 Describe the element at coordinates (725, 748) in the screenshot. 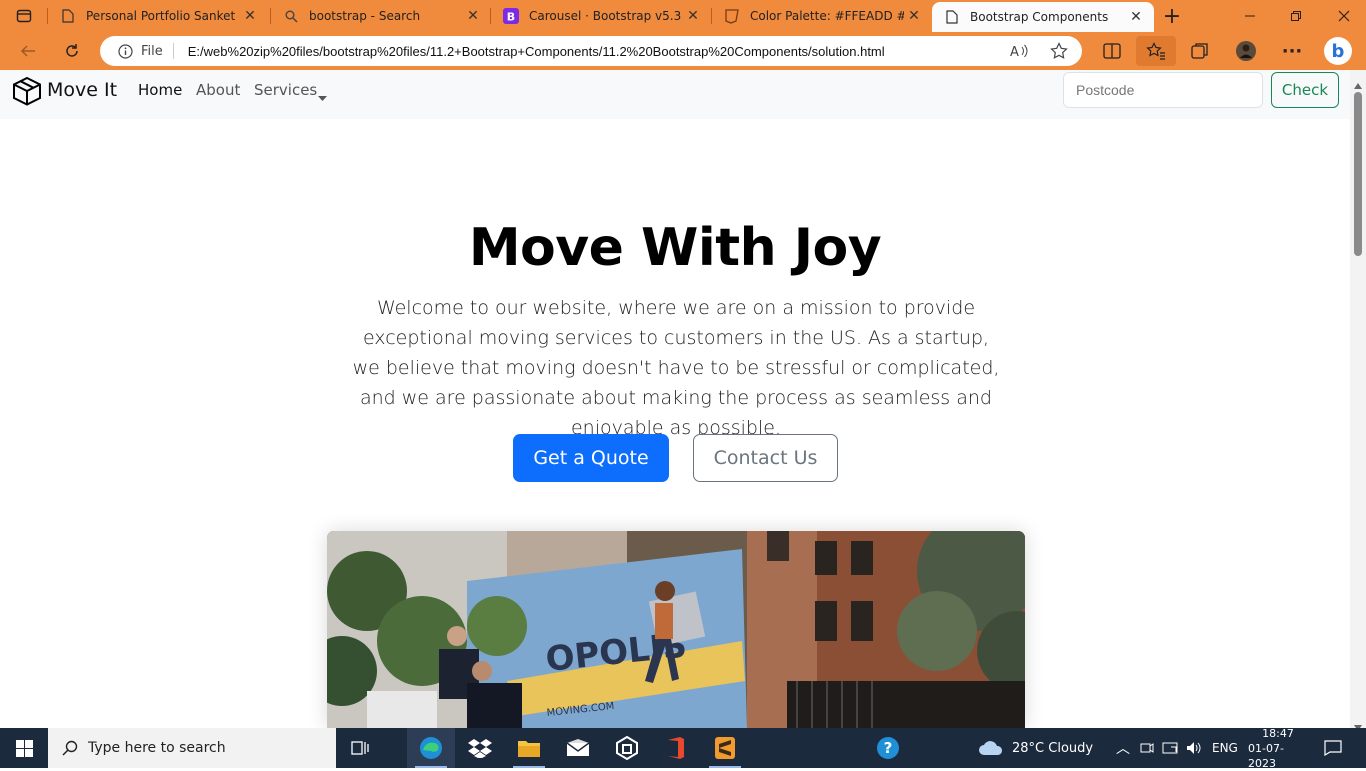

I see `sublime-text-icon` at that location.